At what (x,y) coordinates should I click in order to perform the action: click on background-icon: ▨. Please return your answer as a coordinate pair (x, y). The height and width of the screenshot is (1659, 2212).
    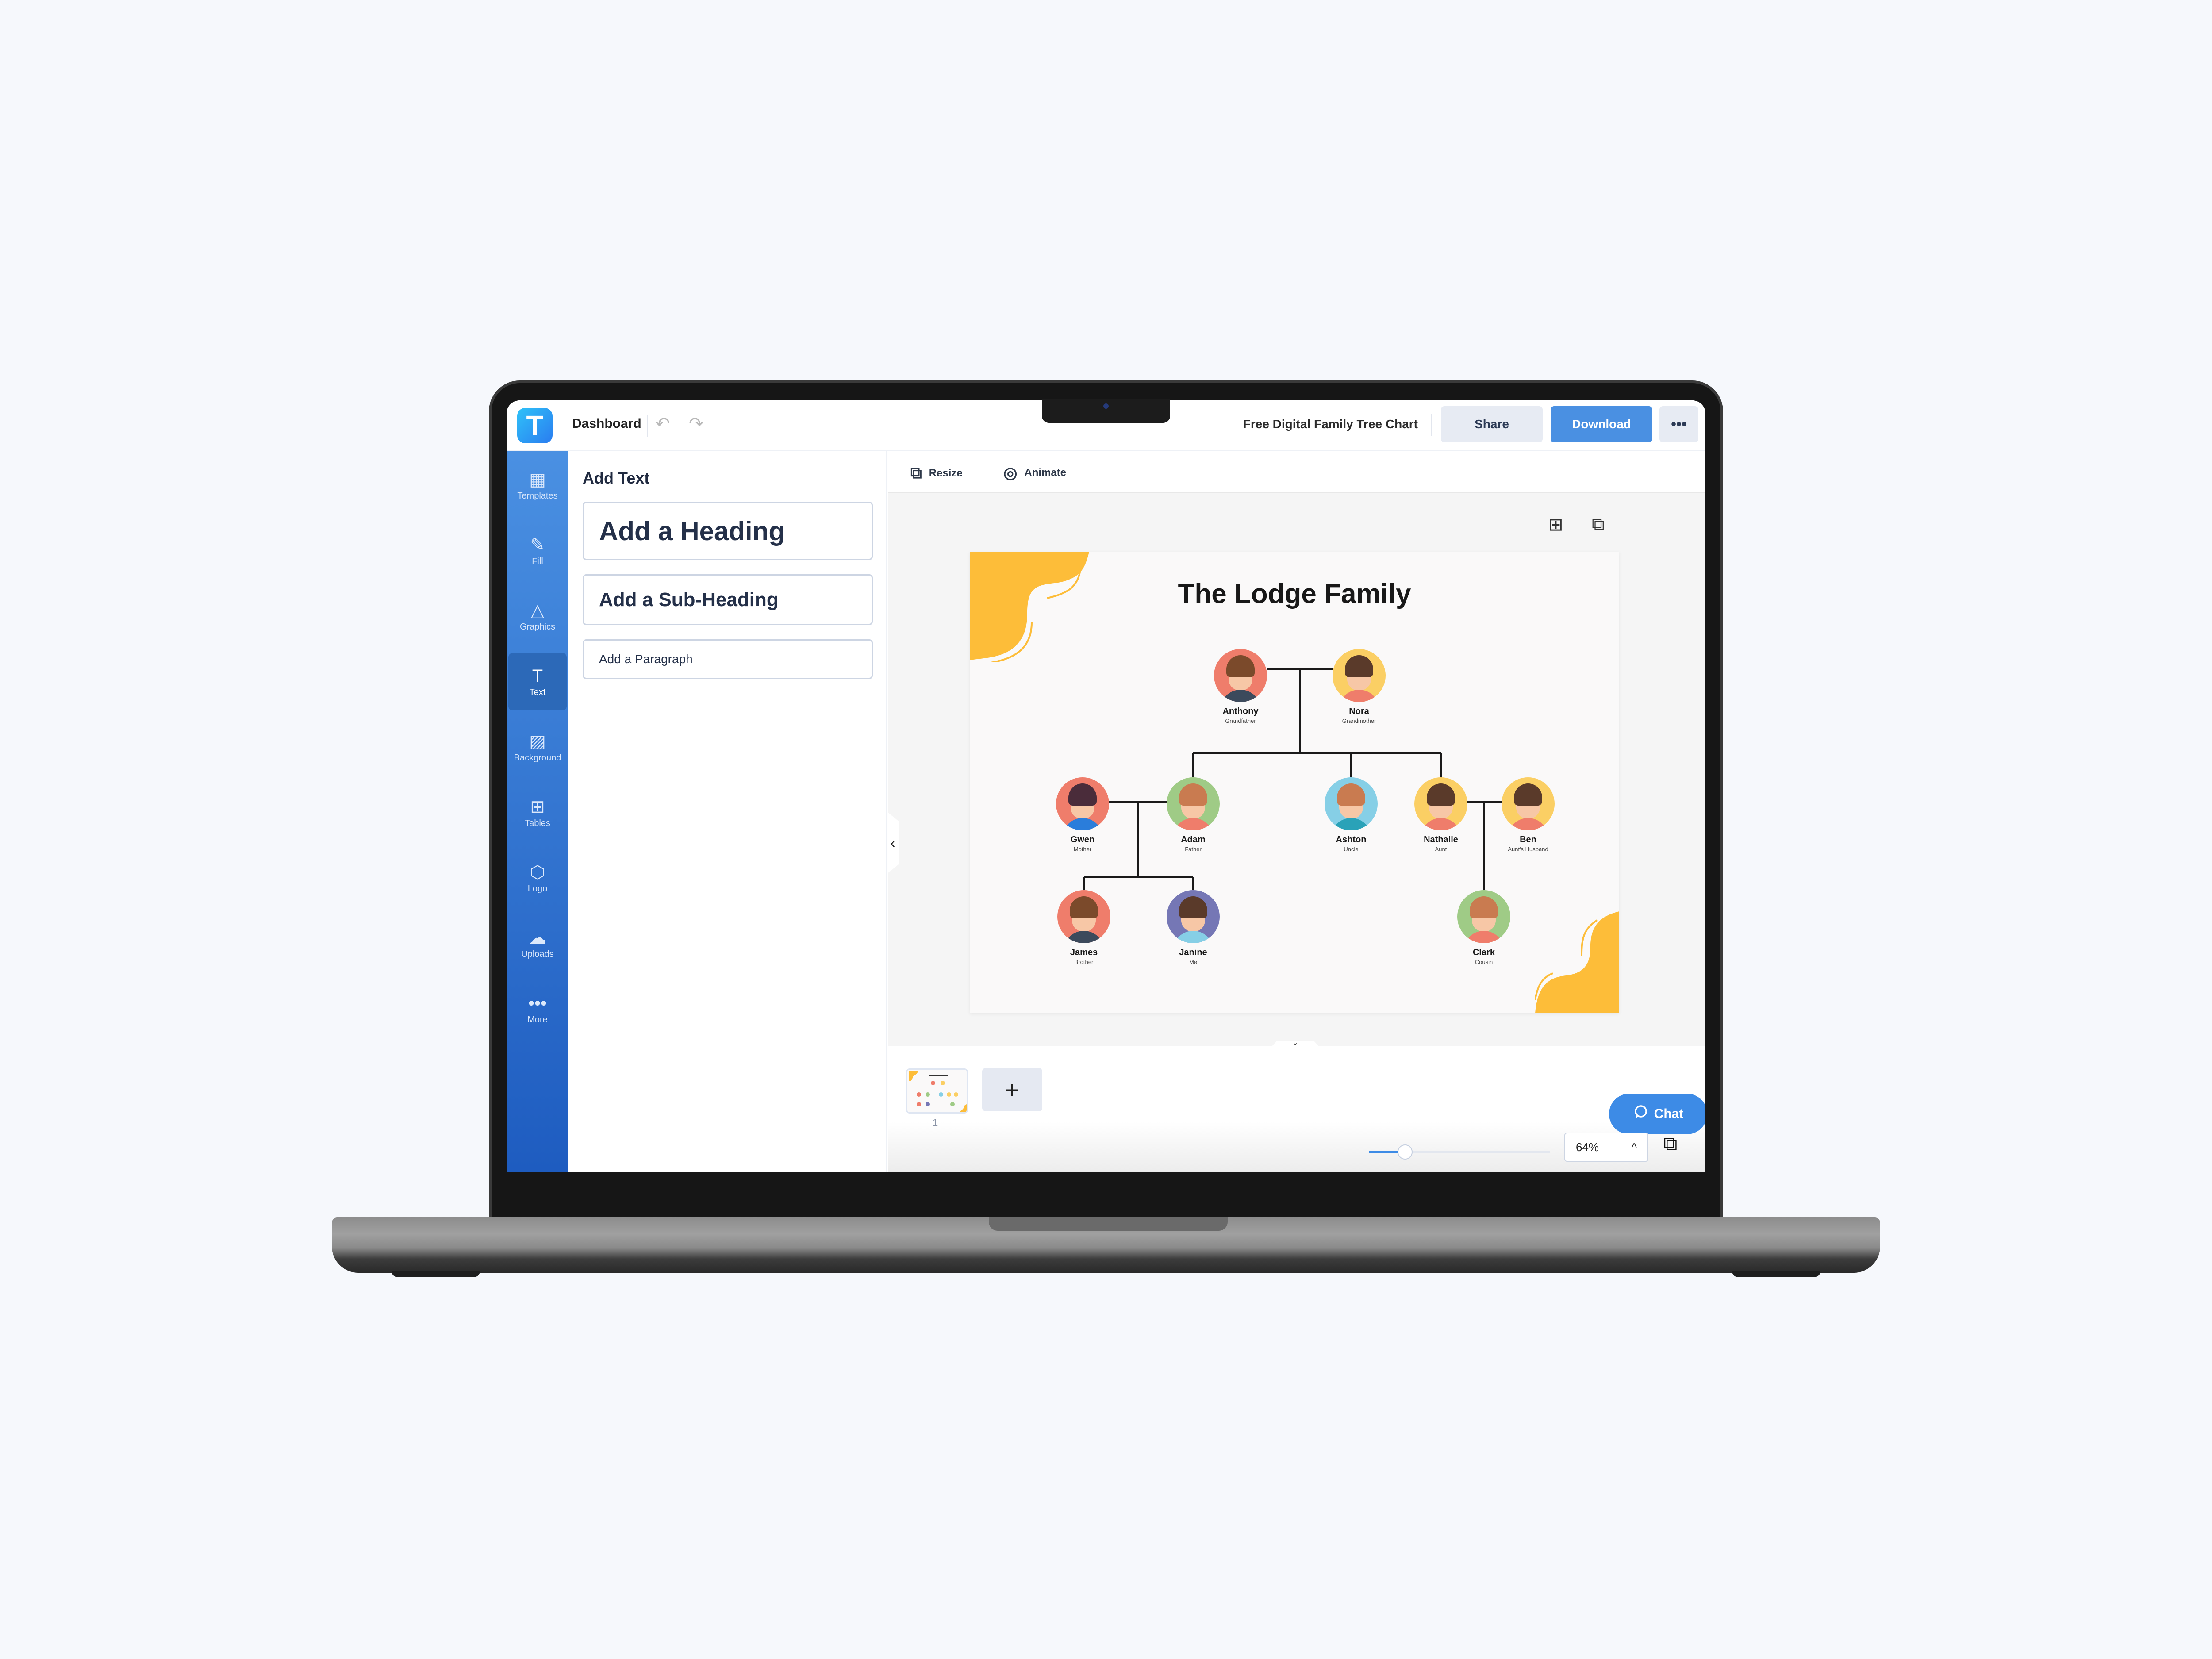
    Looking at the image, I should click on (537, 741).